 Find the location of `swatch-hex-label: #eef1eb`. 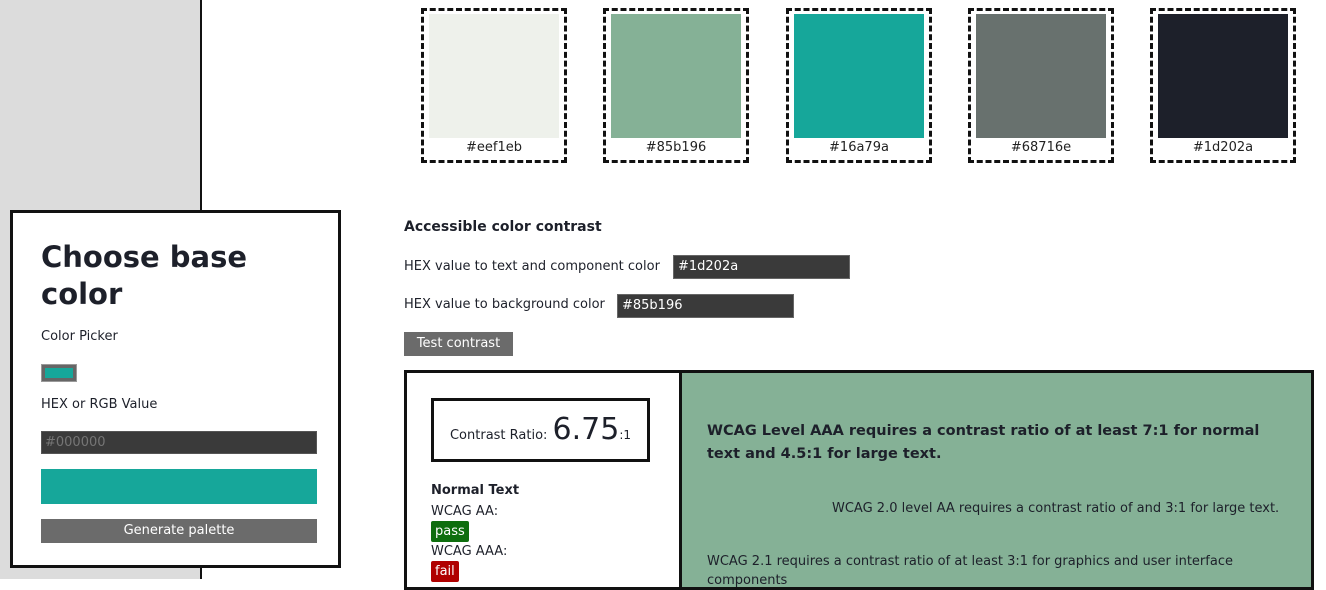

swatch-hex-label: #eef1eb is located at coordinates (494, 147).